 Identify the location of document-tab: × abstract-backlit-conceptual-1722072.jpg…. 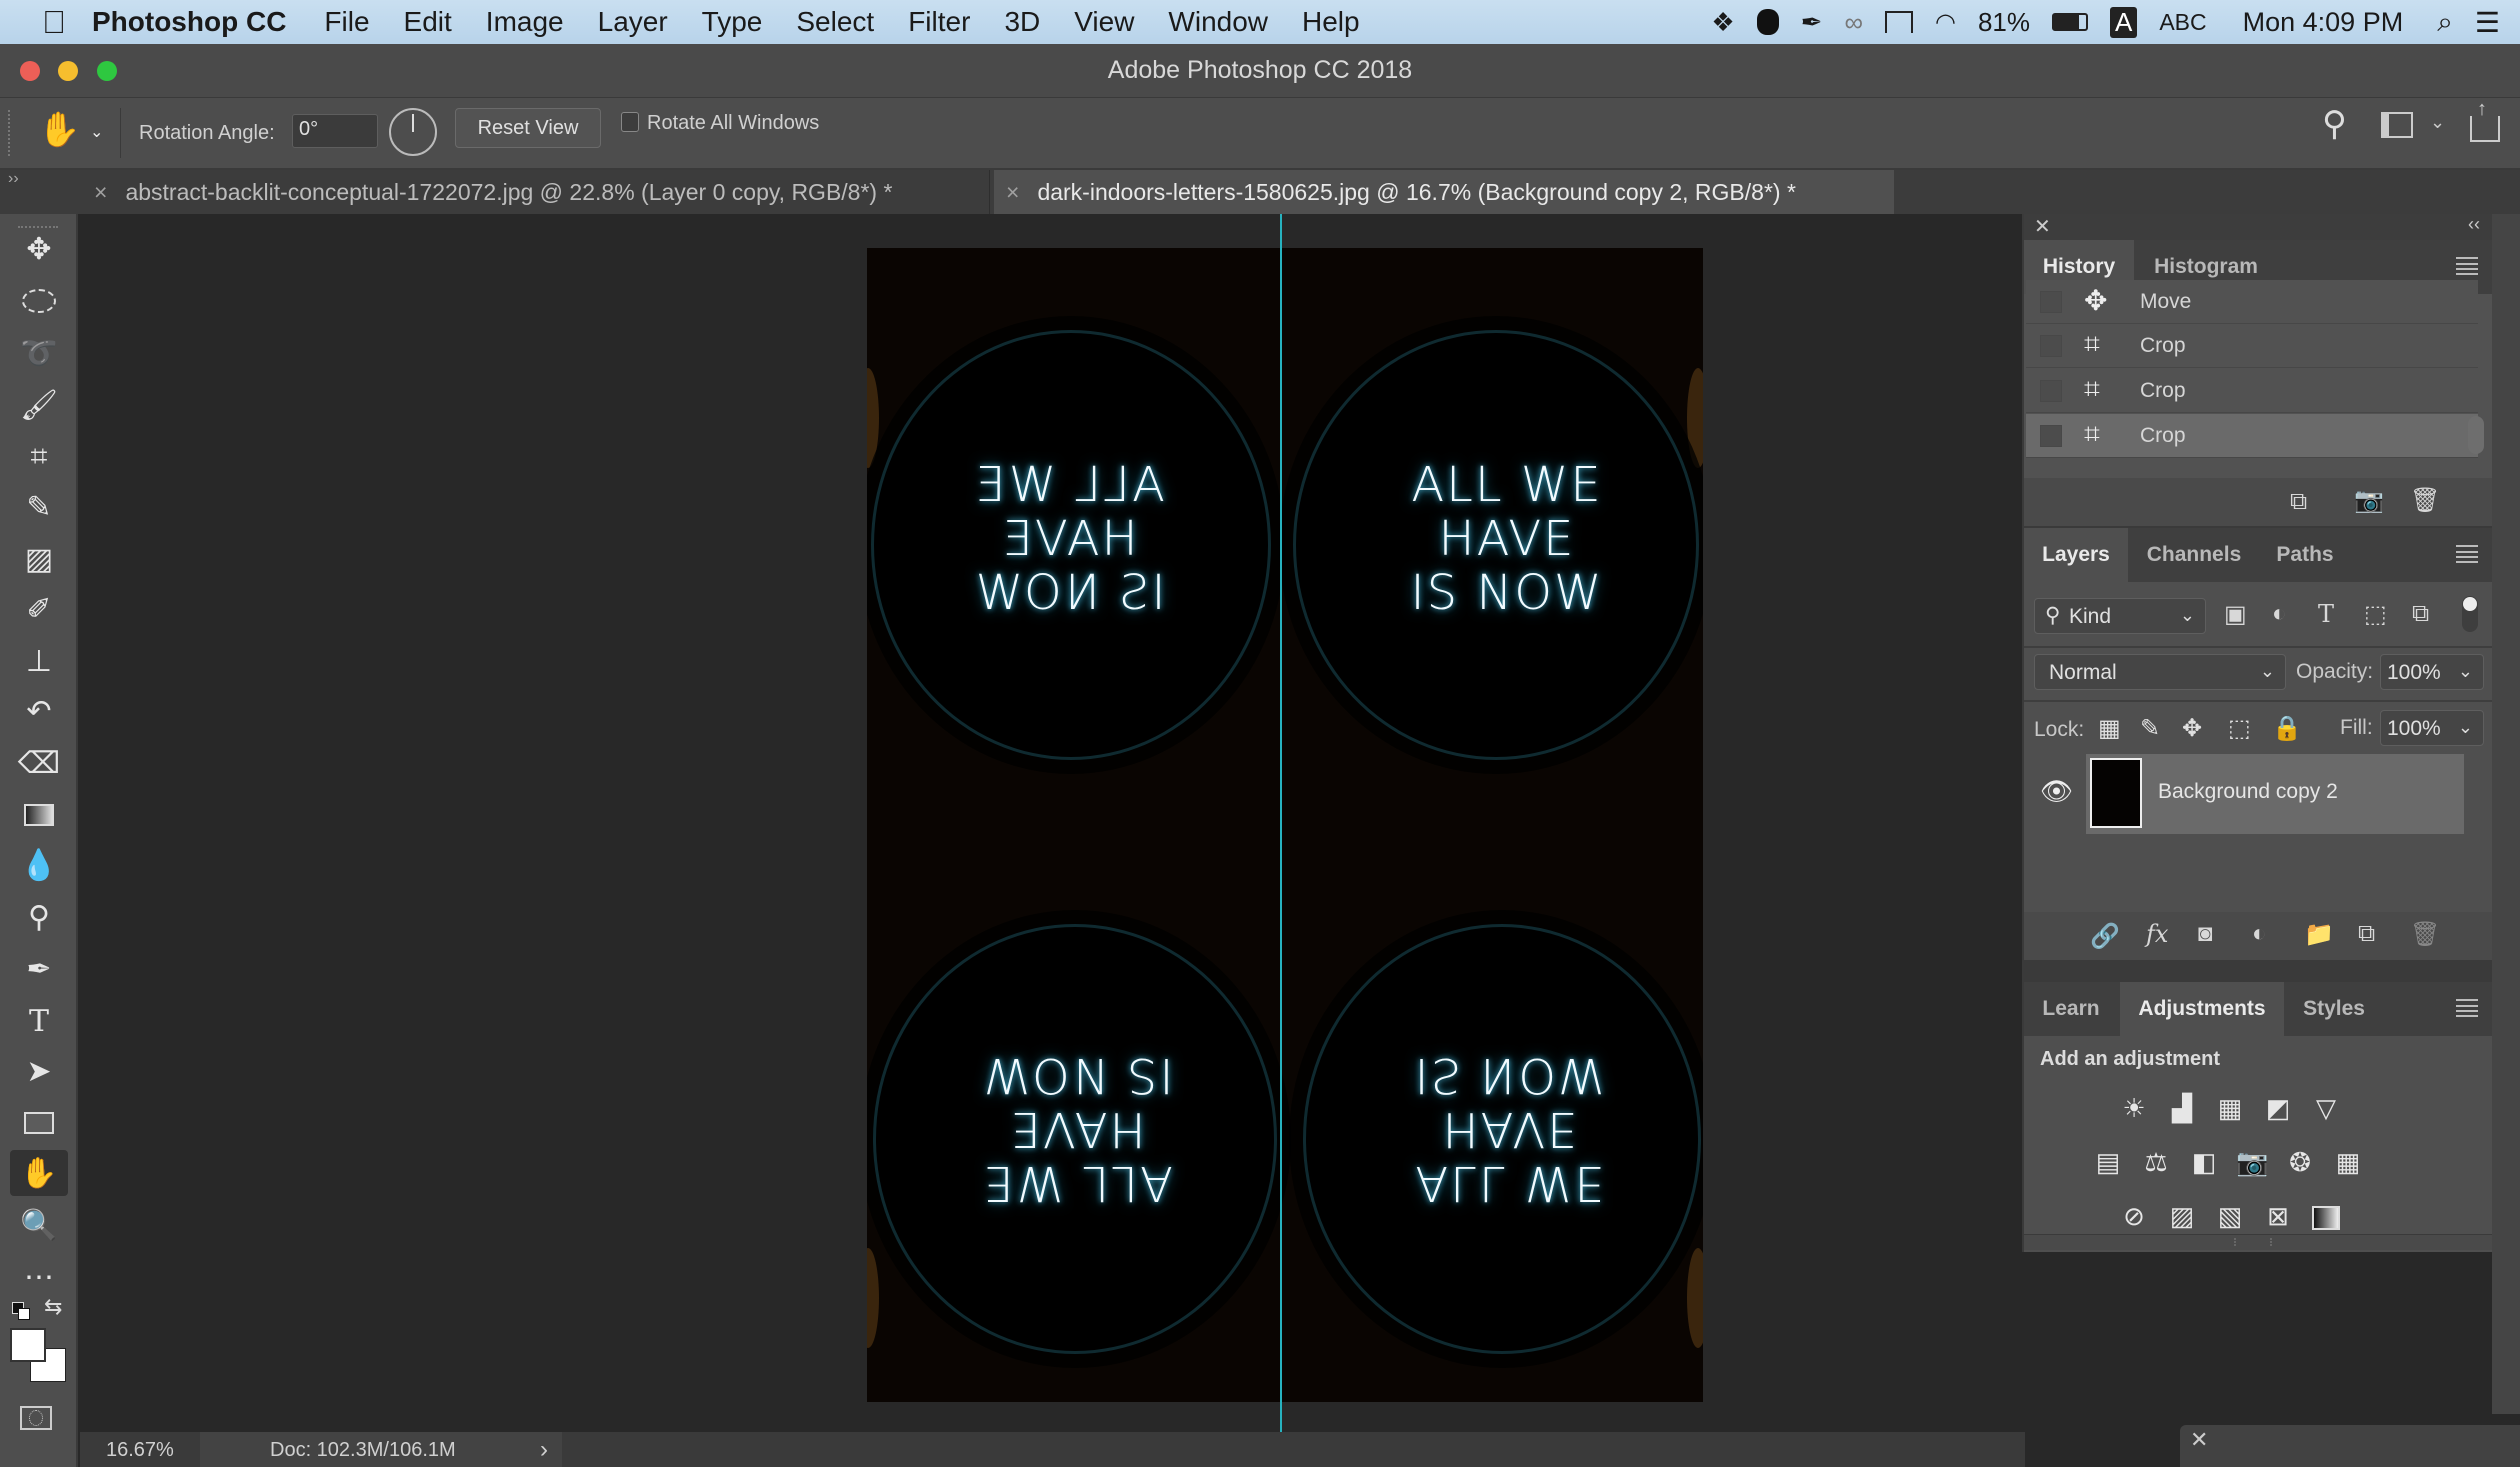
(535, 192).